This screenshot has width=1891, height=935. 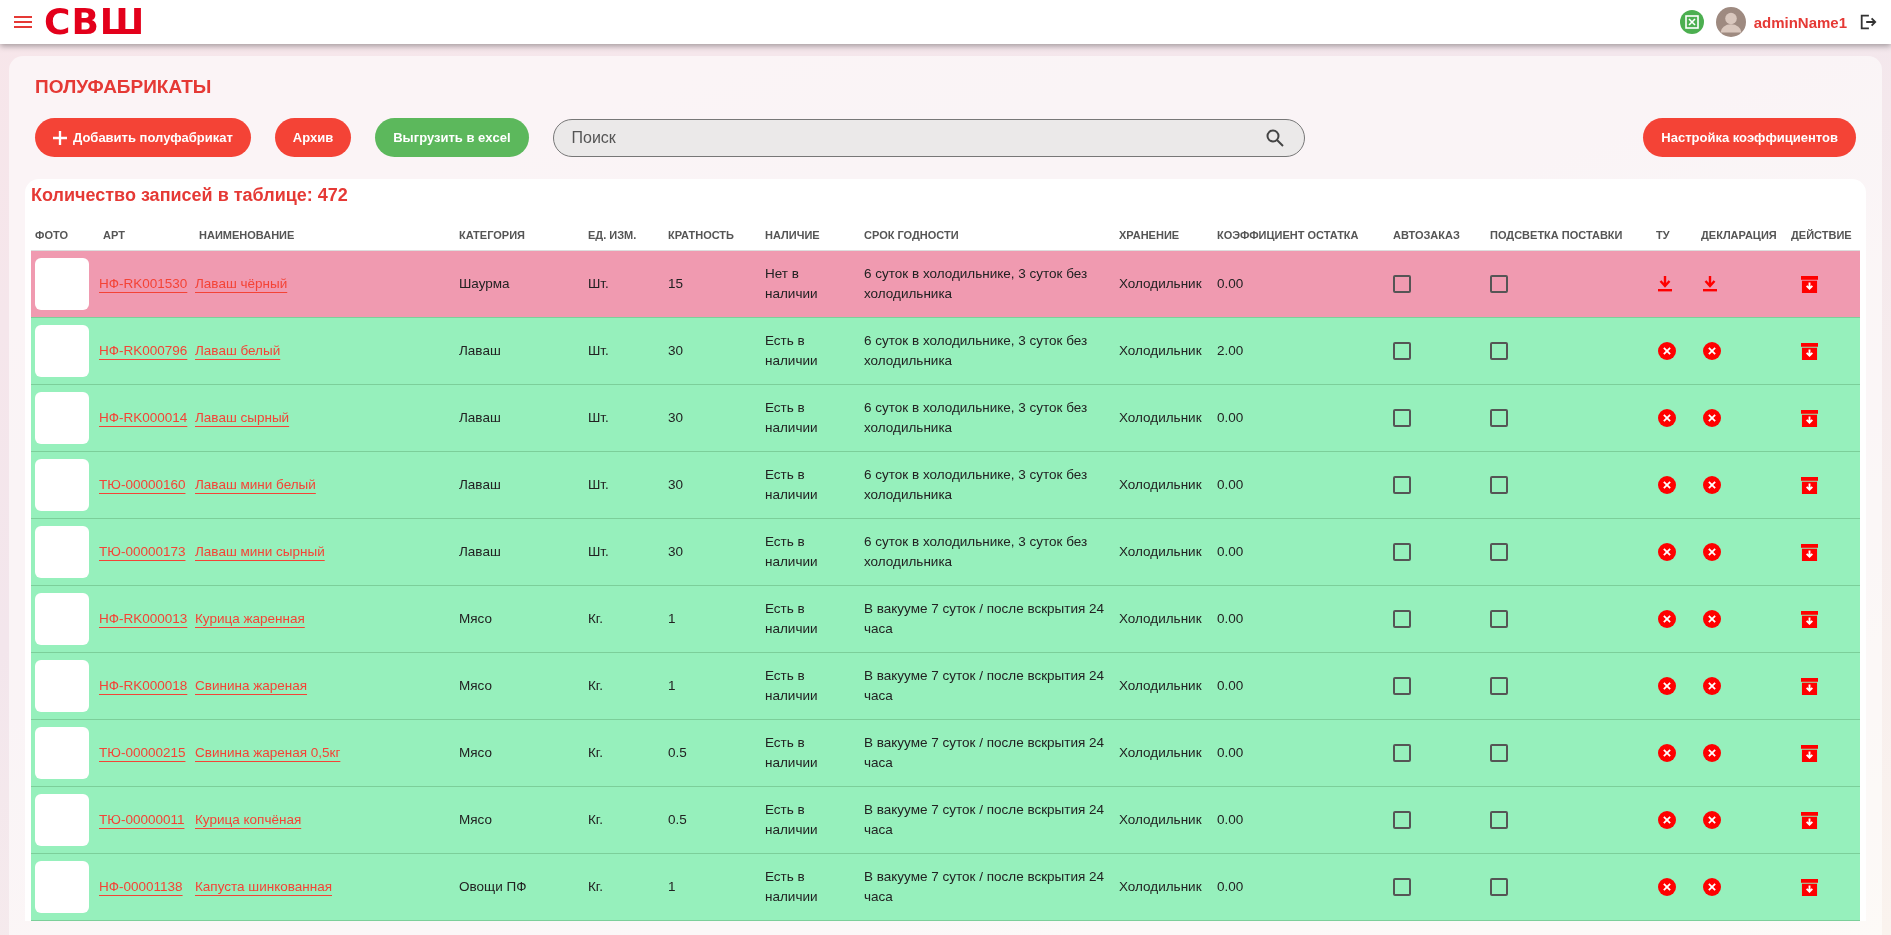 What do you see at coordinates (252, 619) in the screenshot?
I see `name-link: Курица жаренная` at bounding box center [252, 619].